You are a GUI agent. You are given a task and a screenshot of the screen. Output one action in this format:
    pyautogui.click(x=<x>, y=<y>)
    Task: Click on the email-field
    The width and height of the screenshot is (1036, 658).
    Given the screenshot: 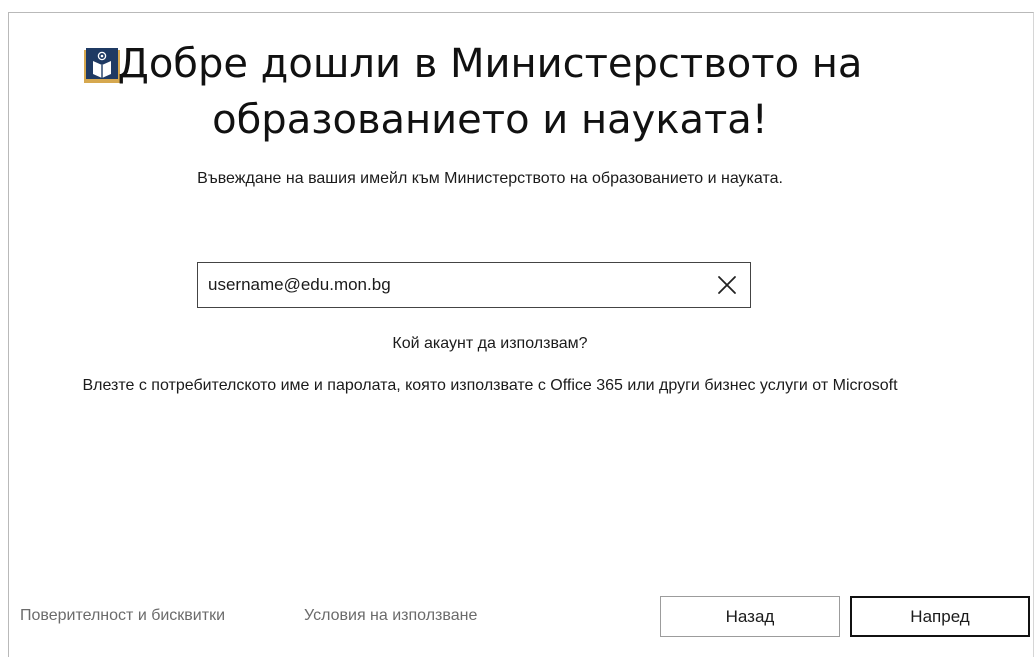 What is the action you would take?
    pyautogui.click(x=448, y=285)
    